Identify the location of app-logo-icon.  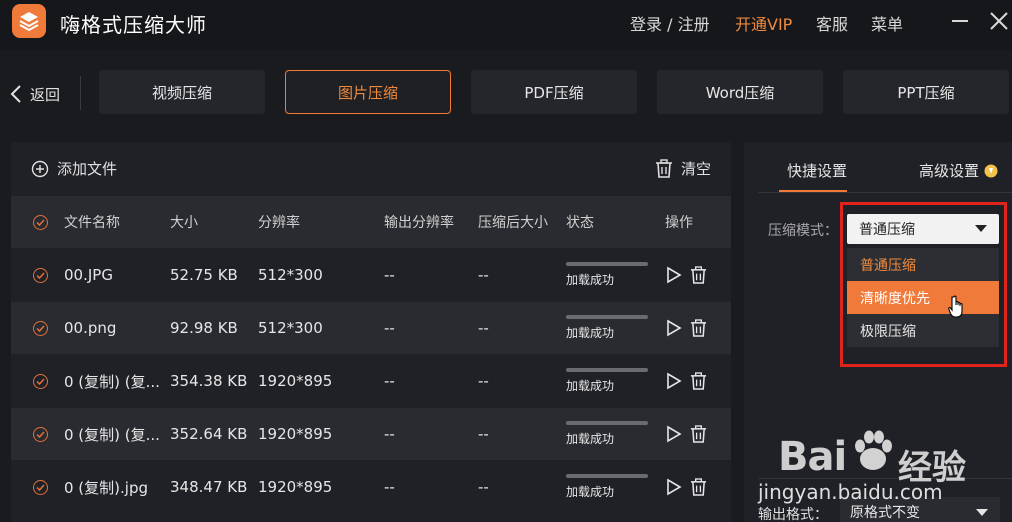
(29, 21).